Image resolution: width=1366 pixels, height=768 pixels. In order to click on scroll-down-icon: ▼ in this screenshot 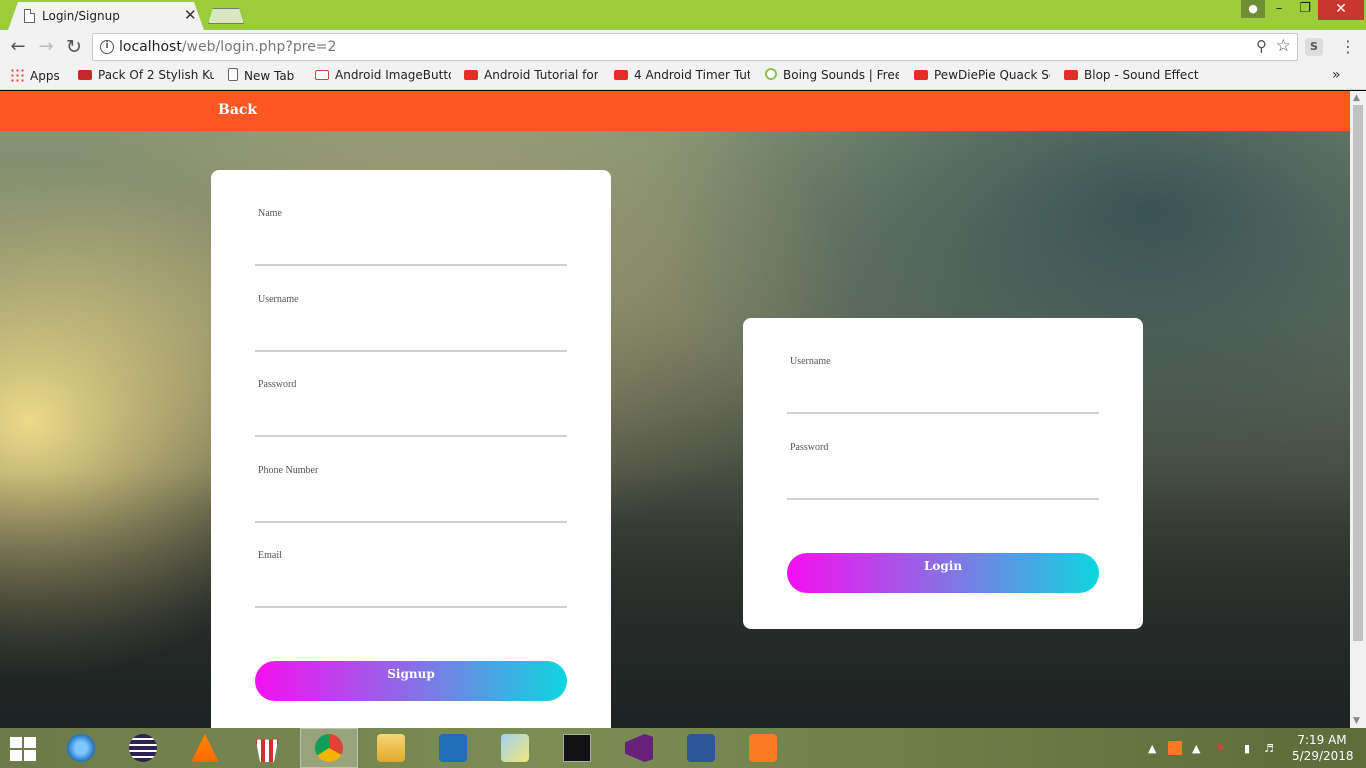, I will do `click(1356, 721)`.